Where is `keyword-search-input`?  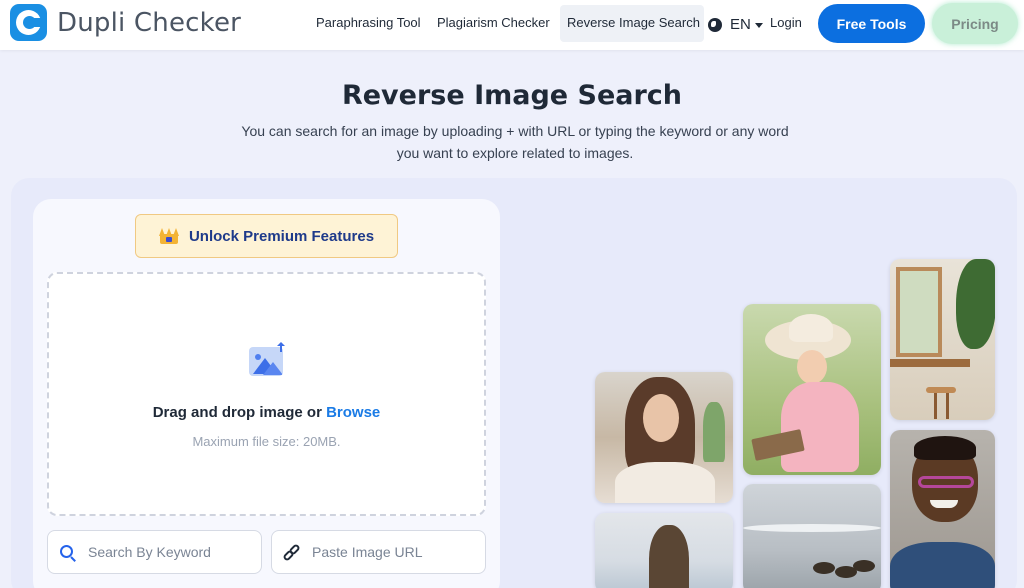 keyword-search-input is located at coordinates (173, 552).